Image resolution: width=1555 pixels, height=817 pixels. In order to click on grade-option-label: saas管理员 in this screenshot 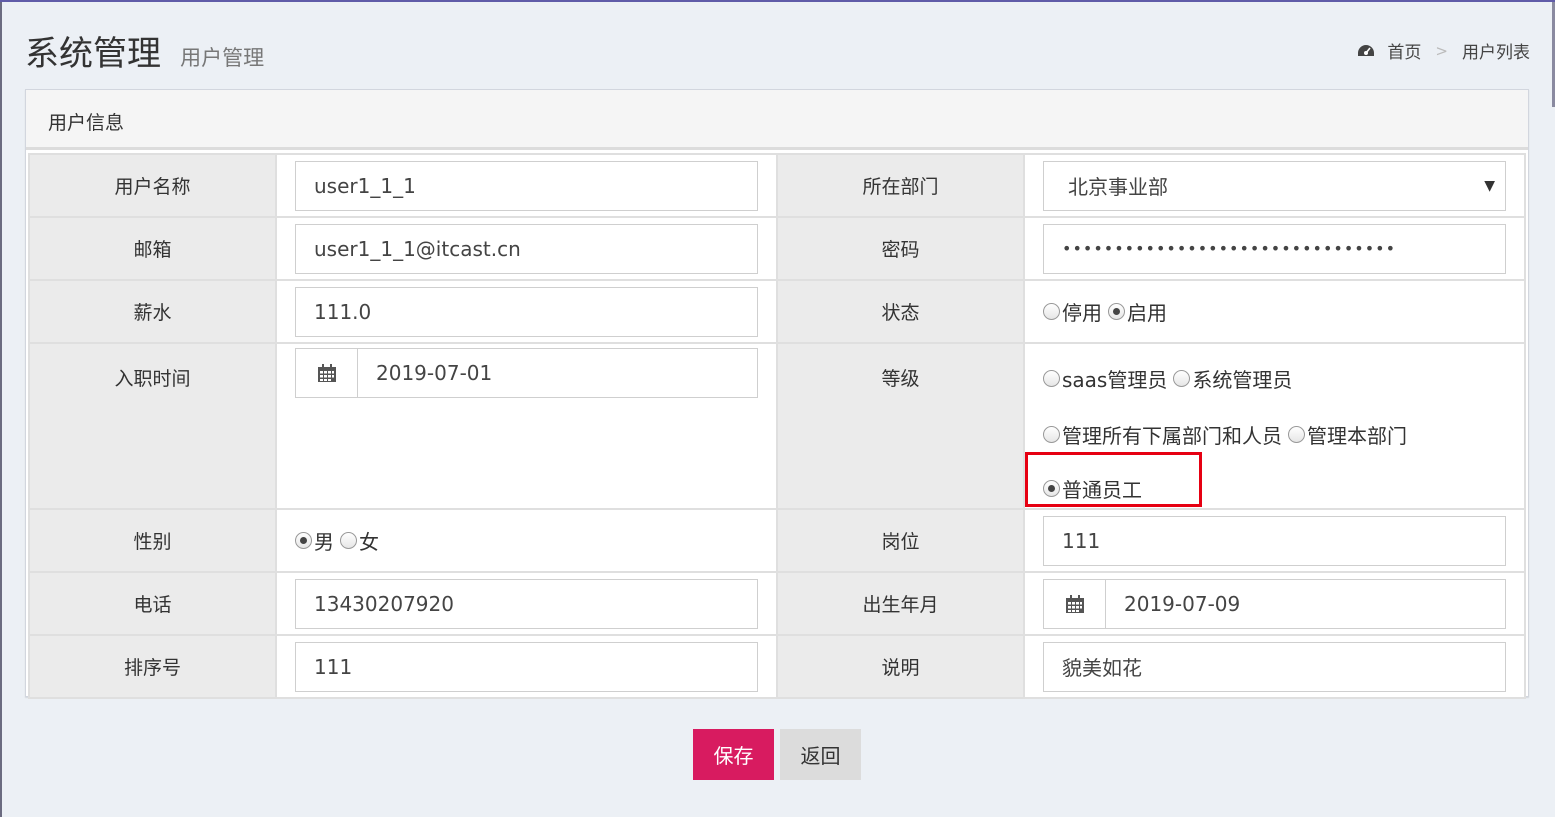, I will do `click(1115, 380)`.